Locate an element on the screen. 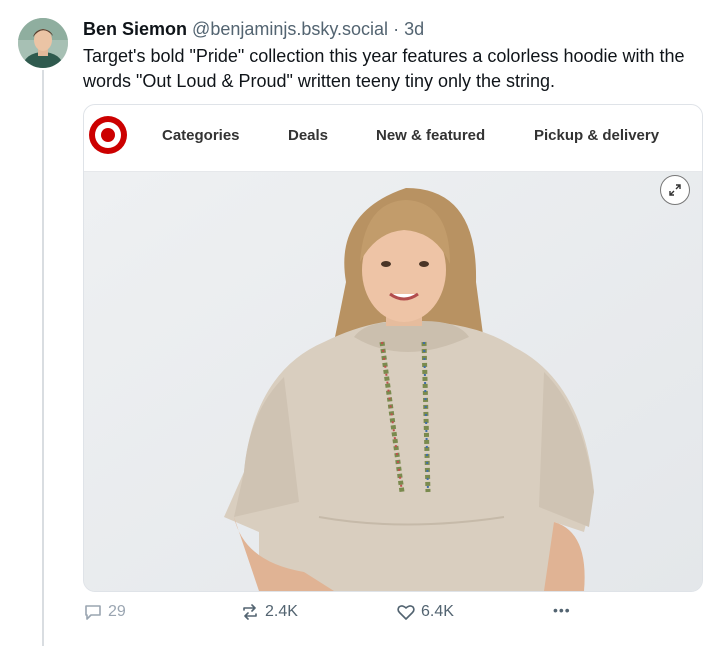 The height and width of the screenshot is (646, 720). more-icon: ••• is located at coordinates (562, 610).